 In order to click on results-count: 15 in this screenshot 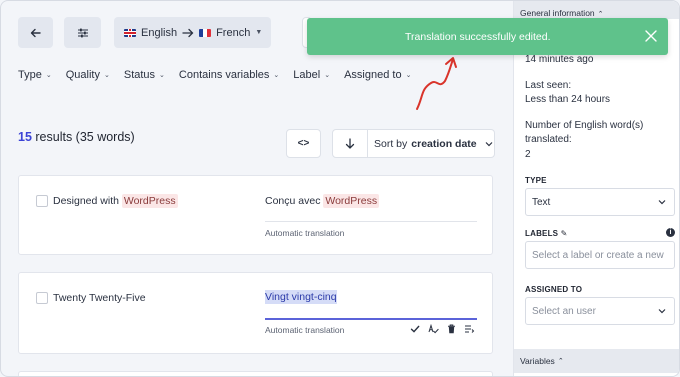, I will do `click(25, 137)`.